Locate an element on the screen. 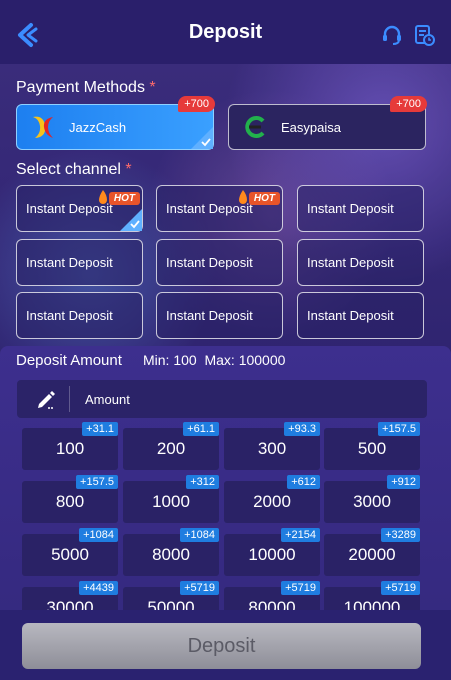  amount-option-button: 3000 +912 is located at coordinates (372, 499).